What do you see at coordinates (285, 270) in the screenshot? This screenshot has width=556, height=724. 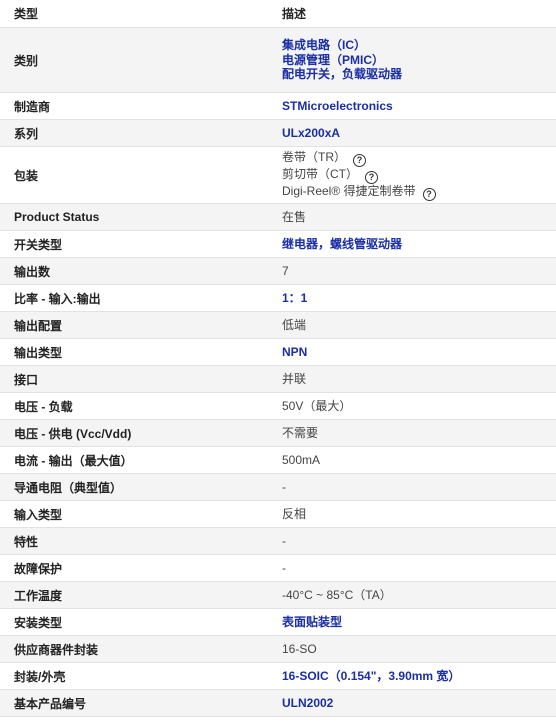 I see `value-text: 7` at bounding box center [285, 270].